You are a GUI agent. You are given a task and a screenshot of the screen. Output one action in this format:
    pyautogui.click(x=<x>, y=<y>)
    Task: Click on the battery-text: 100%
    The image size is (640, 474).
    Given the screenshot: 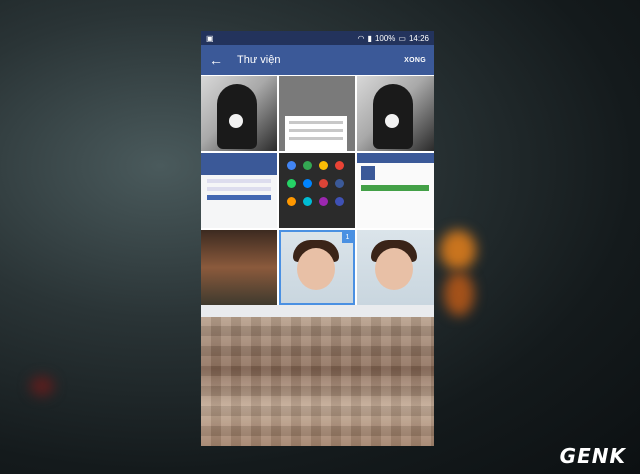 What is the action you would take?
    pyautogui.click(x=385, y=38)
    